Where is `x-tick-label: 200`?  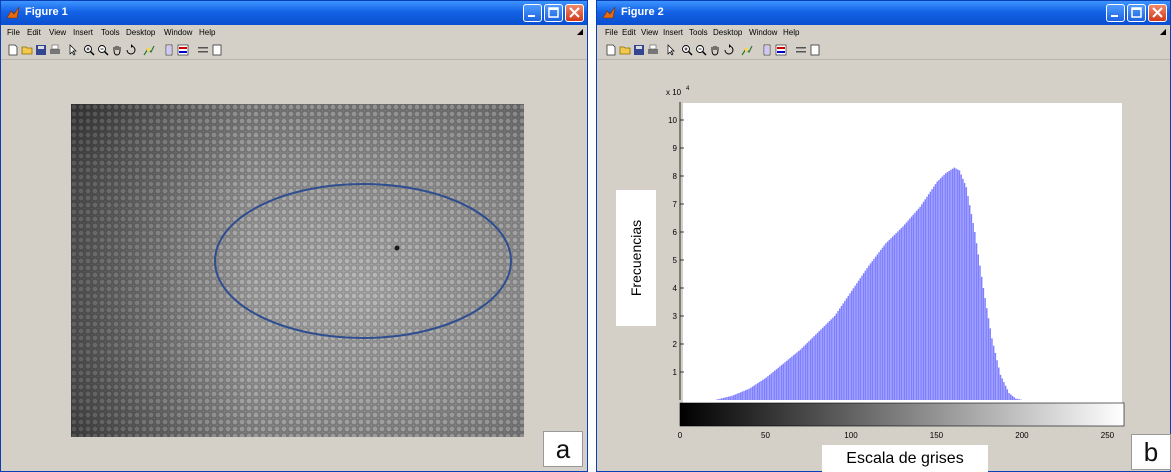 x-tick-label: 200 is located at coordinates (1022, 435).